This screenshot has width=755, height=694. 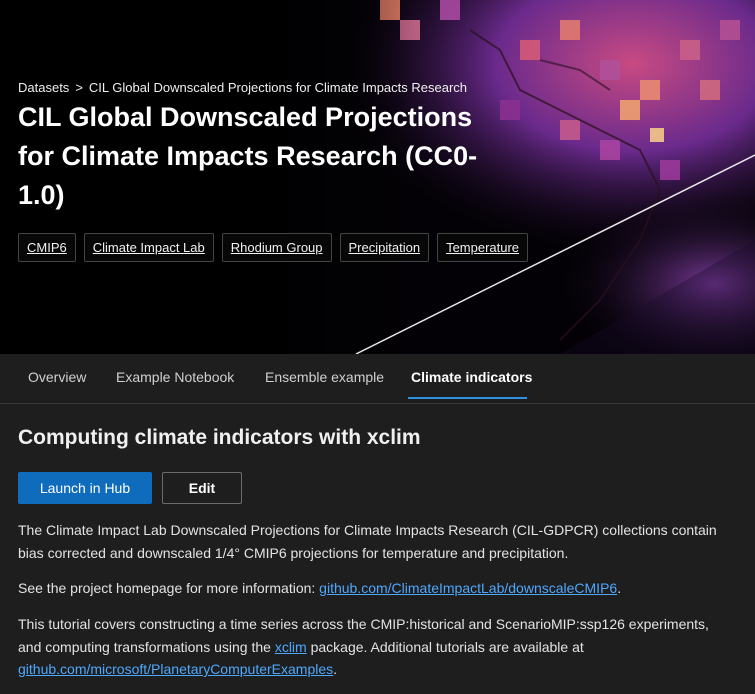 I want to click on tutorial-suffix: ., so click(x=335, y=669).